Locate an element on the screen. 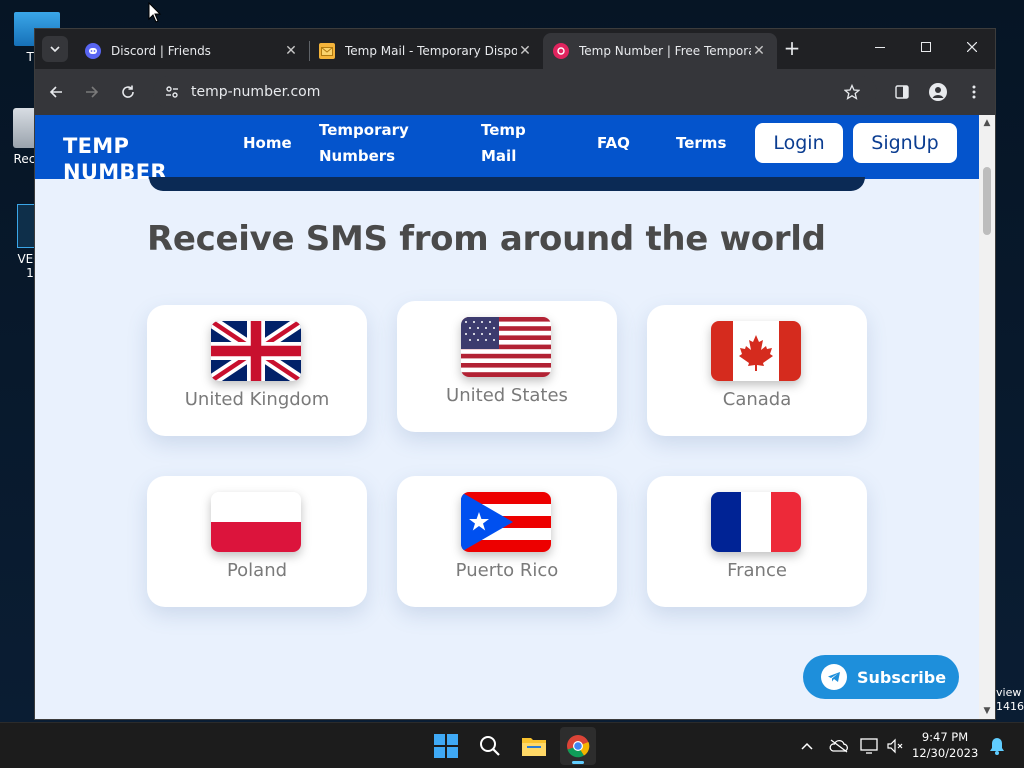 This screenshot has width=1024, height=768. country-card-poland: Poland is located at coordinates (257, 541).